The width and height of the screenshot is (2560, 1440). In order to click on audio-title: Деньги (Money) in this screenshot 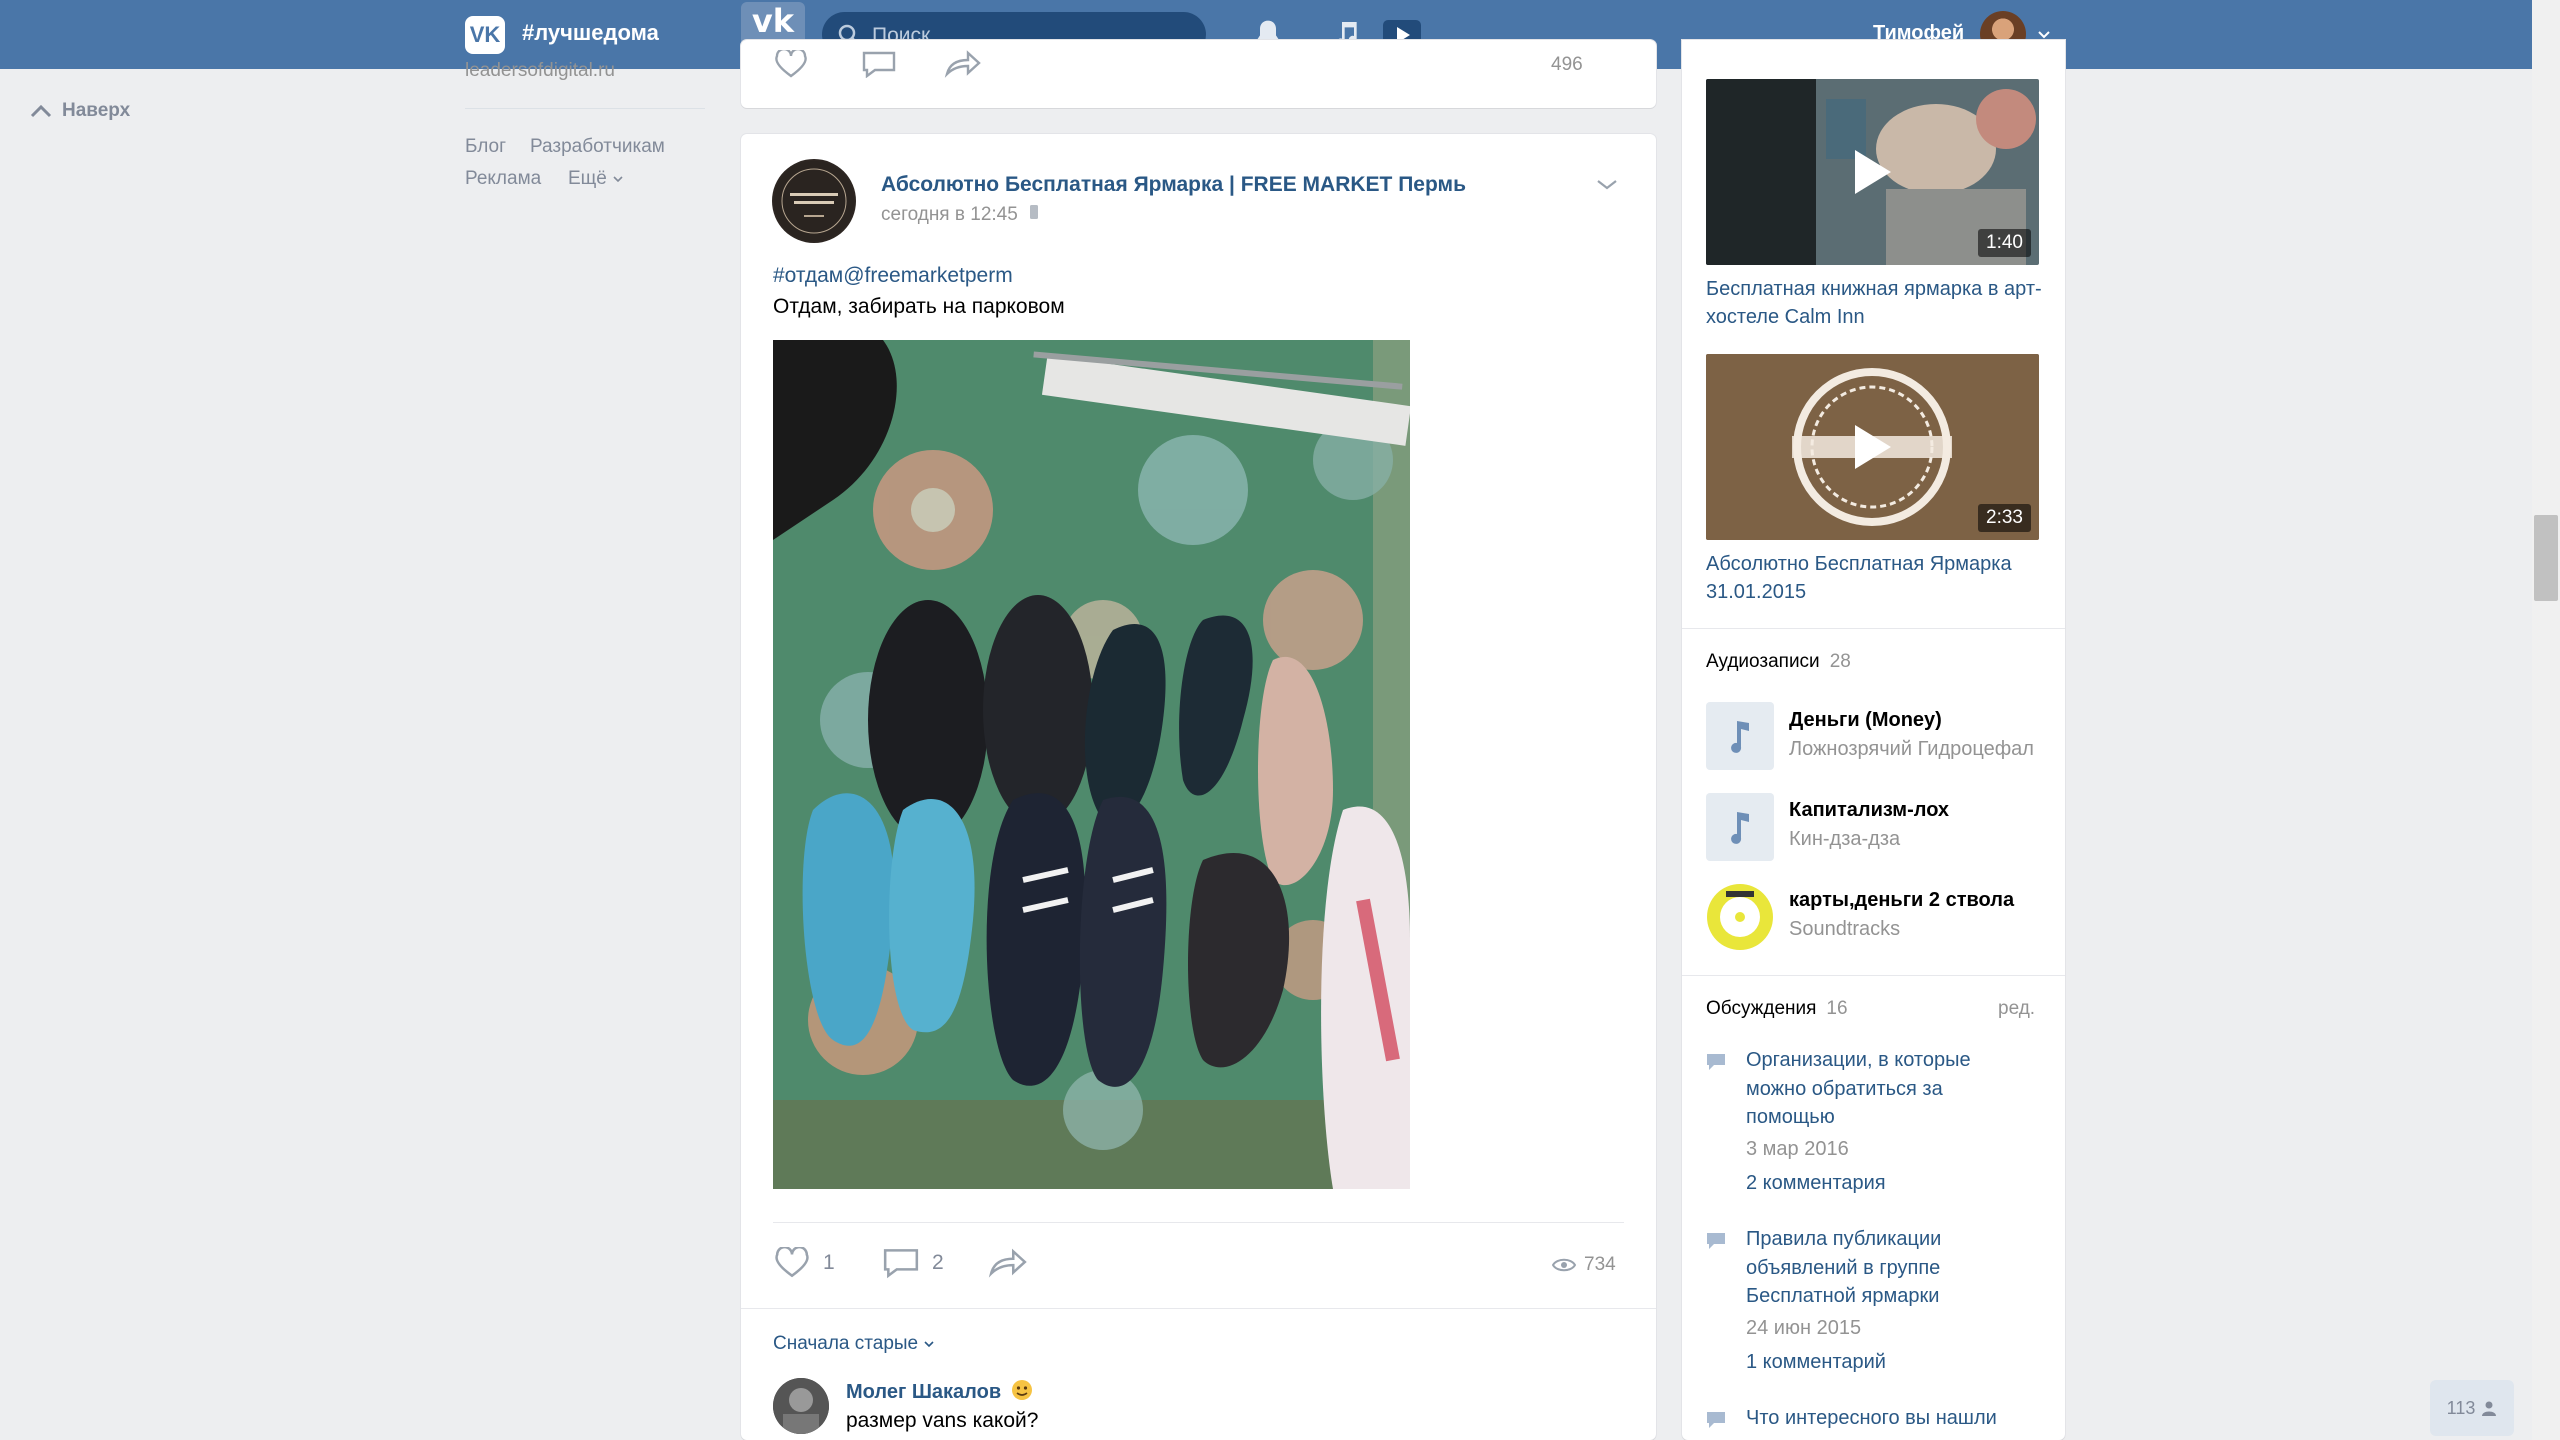, I will do `click(1865, 720)`.